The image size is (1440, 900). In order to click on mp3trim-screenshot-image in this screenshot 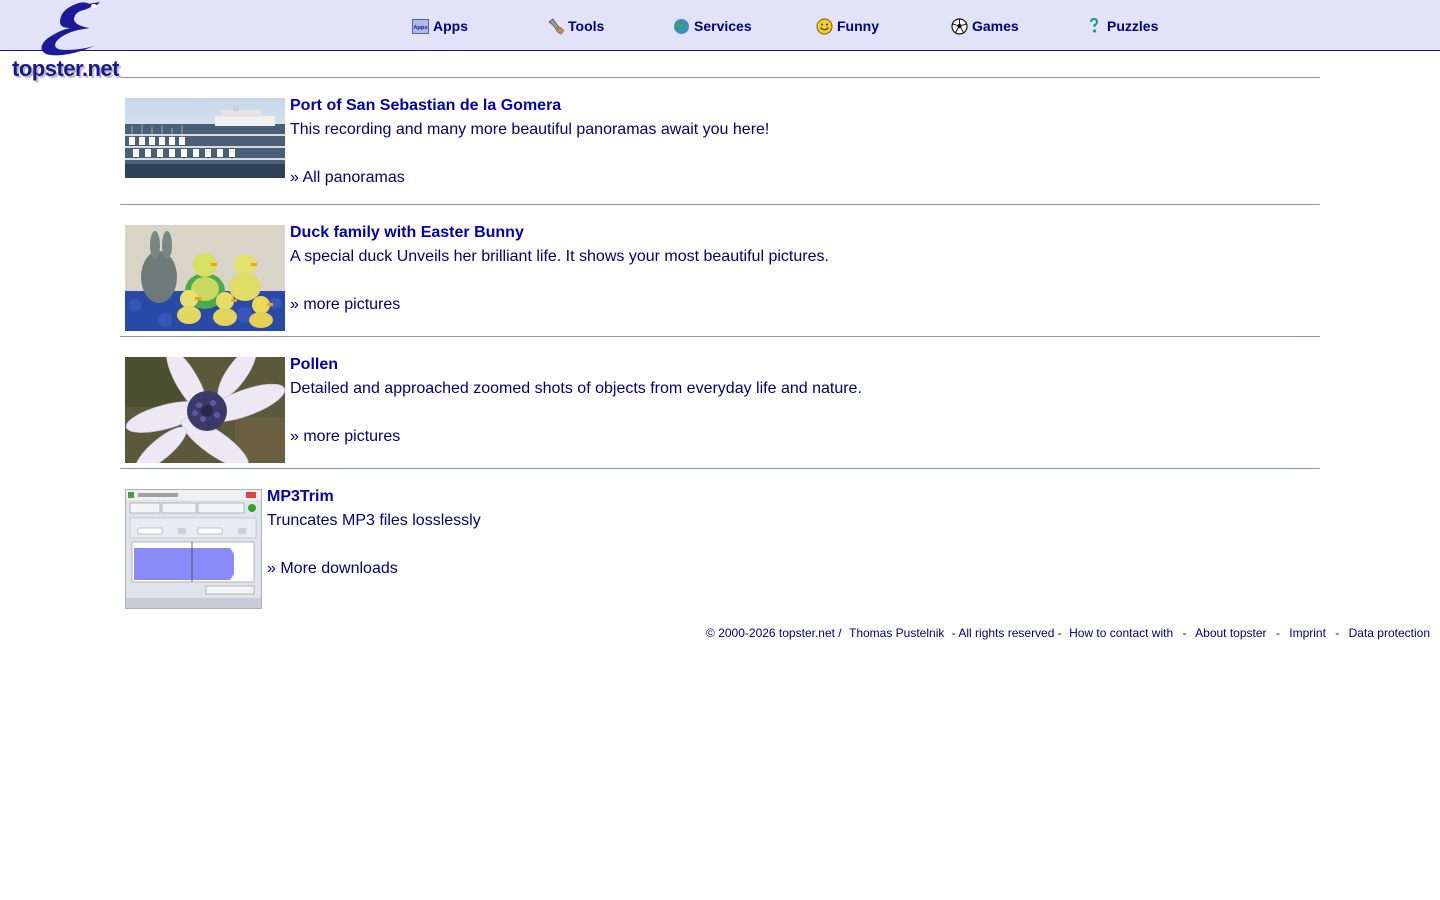, I will do `click(193, 549)`.